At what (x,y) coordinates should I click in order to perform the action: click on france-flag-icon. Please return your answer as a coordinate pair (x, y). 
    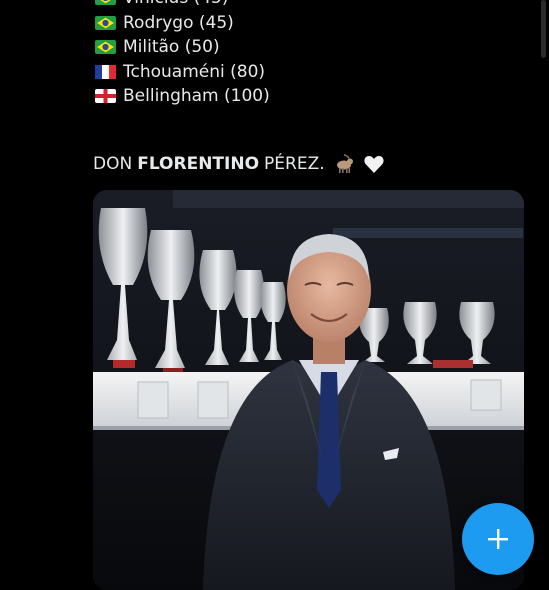
    Looking at the image, I should click on (105, 71).